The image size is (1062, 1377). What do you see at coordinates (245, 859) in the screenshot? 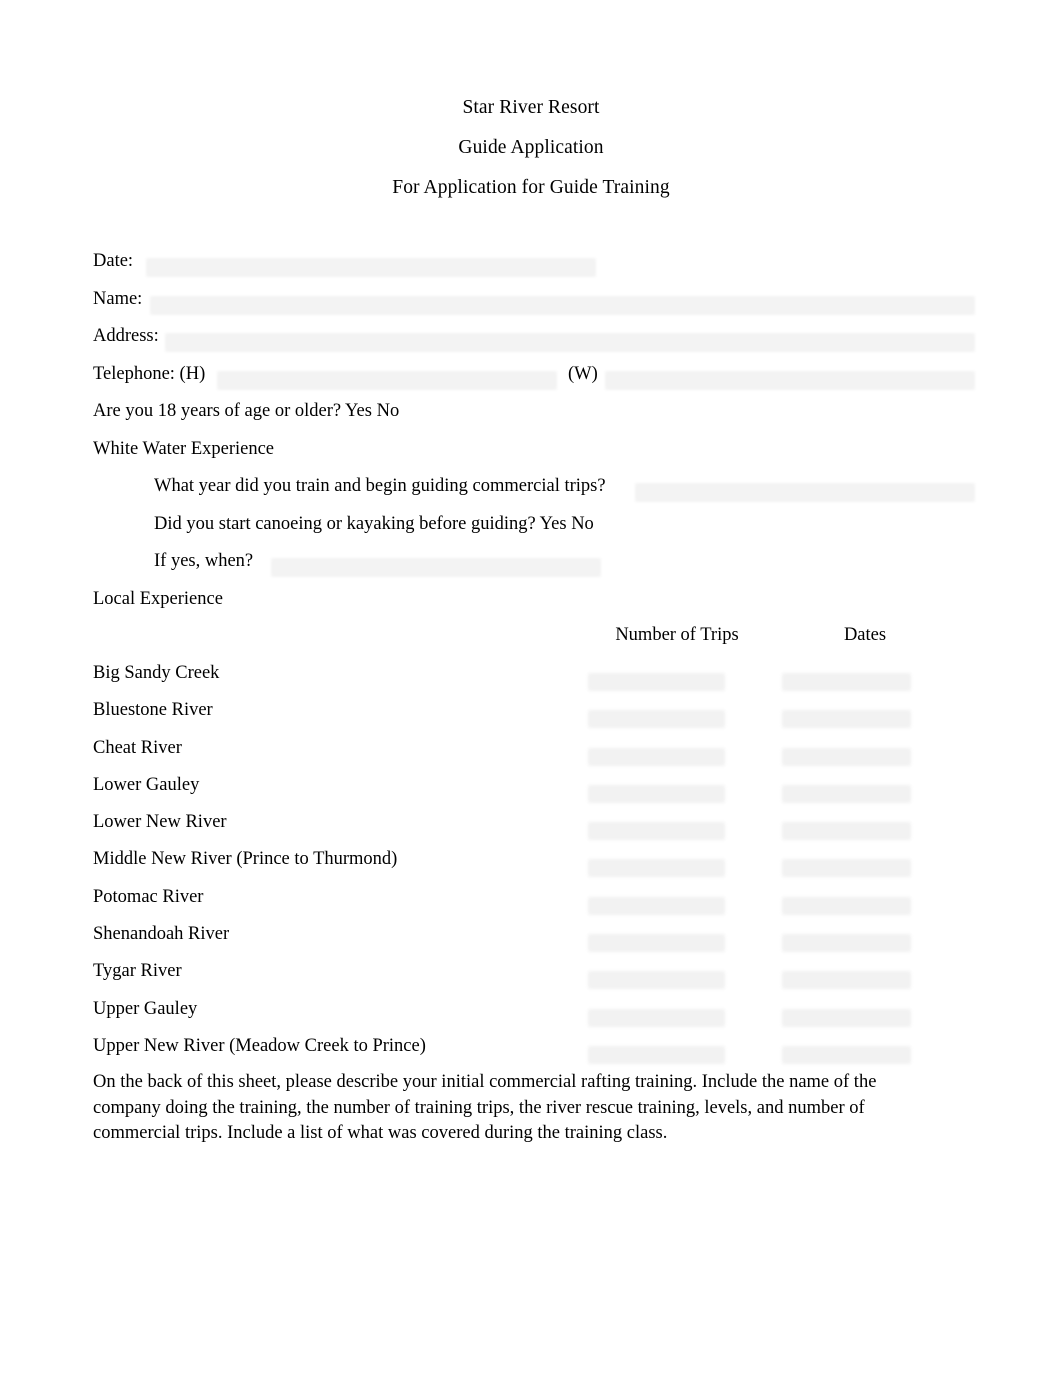
I see `river-name-label: Middle New River (Prince to Thurmond)` at bounding box center [245, 859].